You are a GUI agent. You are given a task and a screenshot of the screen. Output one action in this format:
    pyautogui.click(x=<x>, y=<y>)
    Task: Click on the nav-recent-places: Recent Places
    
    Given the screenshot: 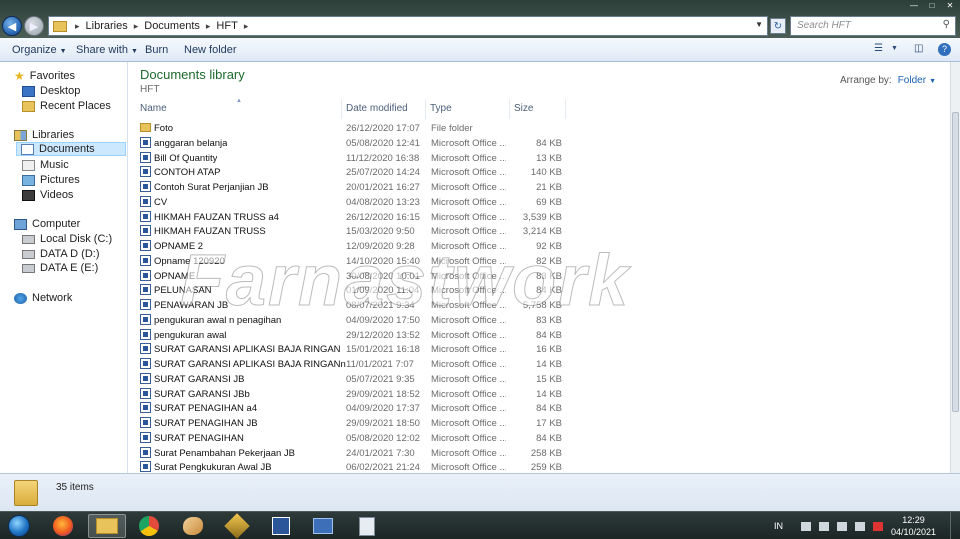 What is the action you would take?
    pyautogui.click(x=66, y=106)
    